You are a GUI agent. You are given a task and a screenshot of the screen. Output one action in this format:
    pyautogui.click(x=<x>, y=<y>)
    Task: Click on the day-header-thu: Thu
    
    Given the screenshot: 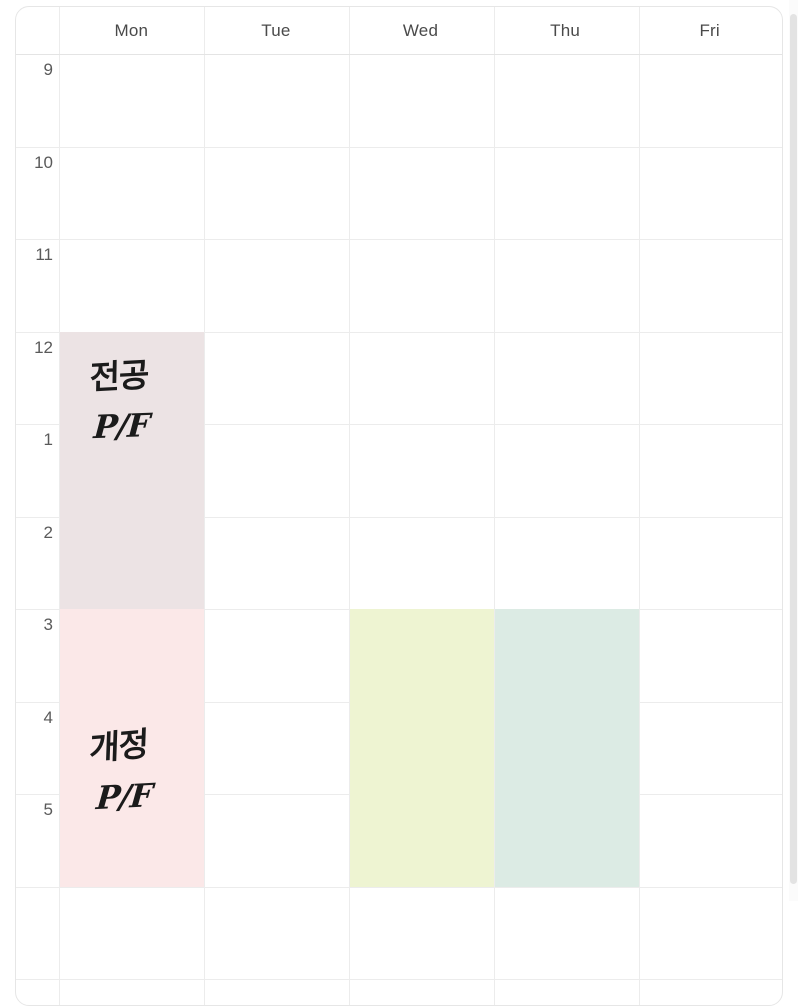 What is the action you would take?
    pyautogui.click(x=565, y=30)
    